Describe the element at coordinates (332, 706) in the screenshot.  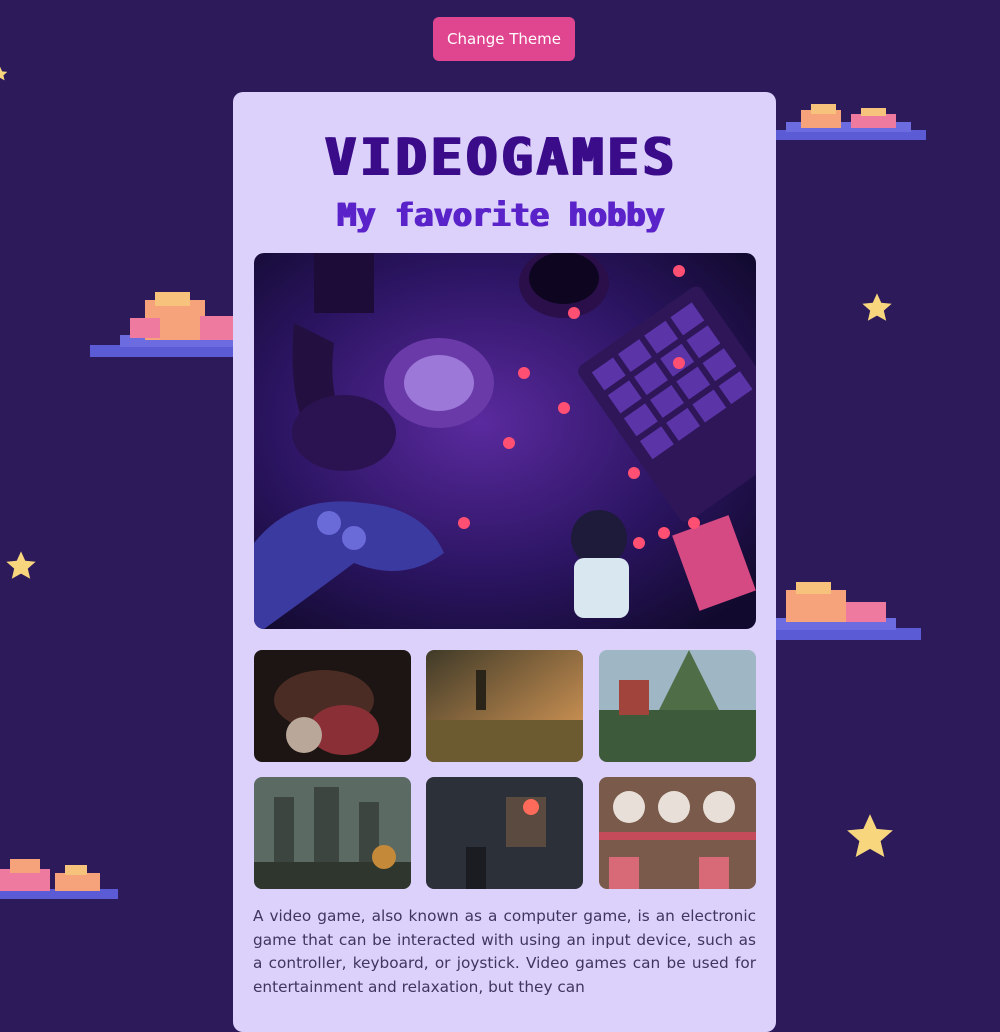
I see `horror-game-screenshot` at that location.